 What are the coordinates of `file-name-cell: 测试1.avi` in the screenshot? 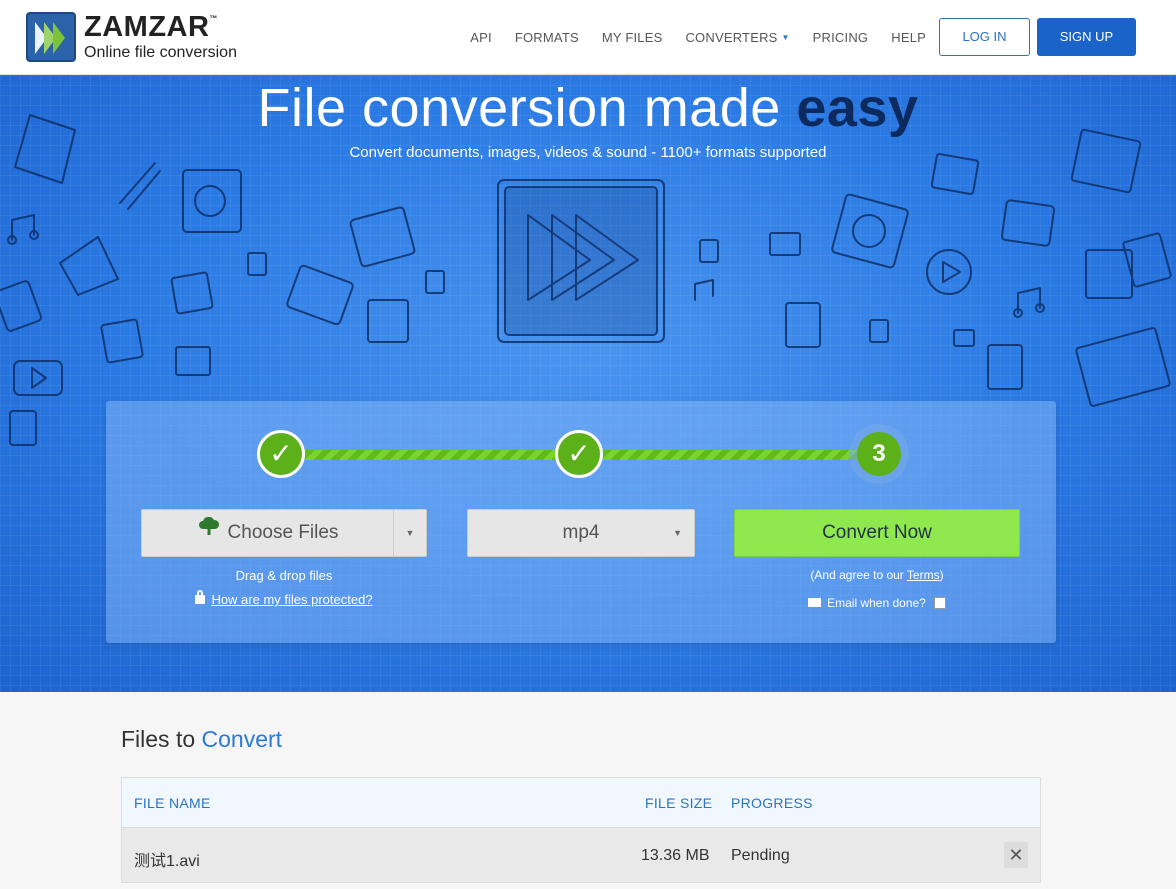 It's located at (167, 861).